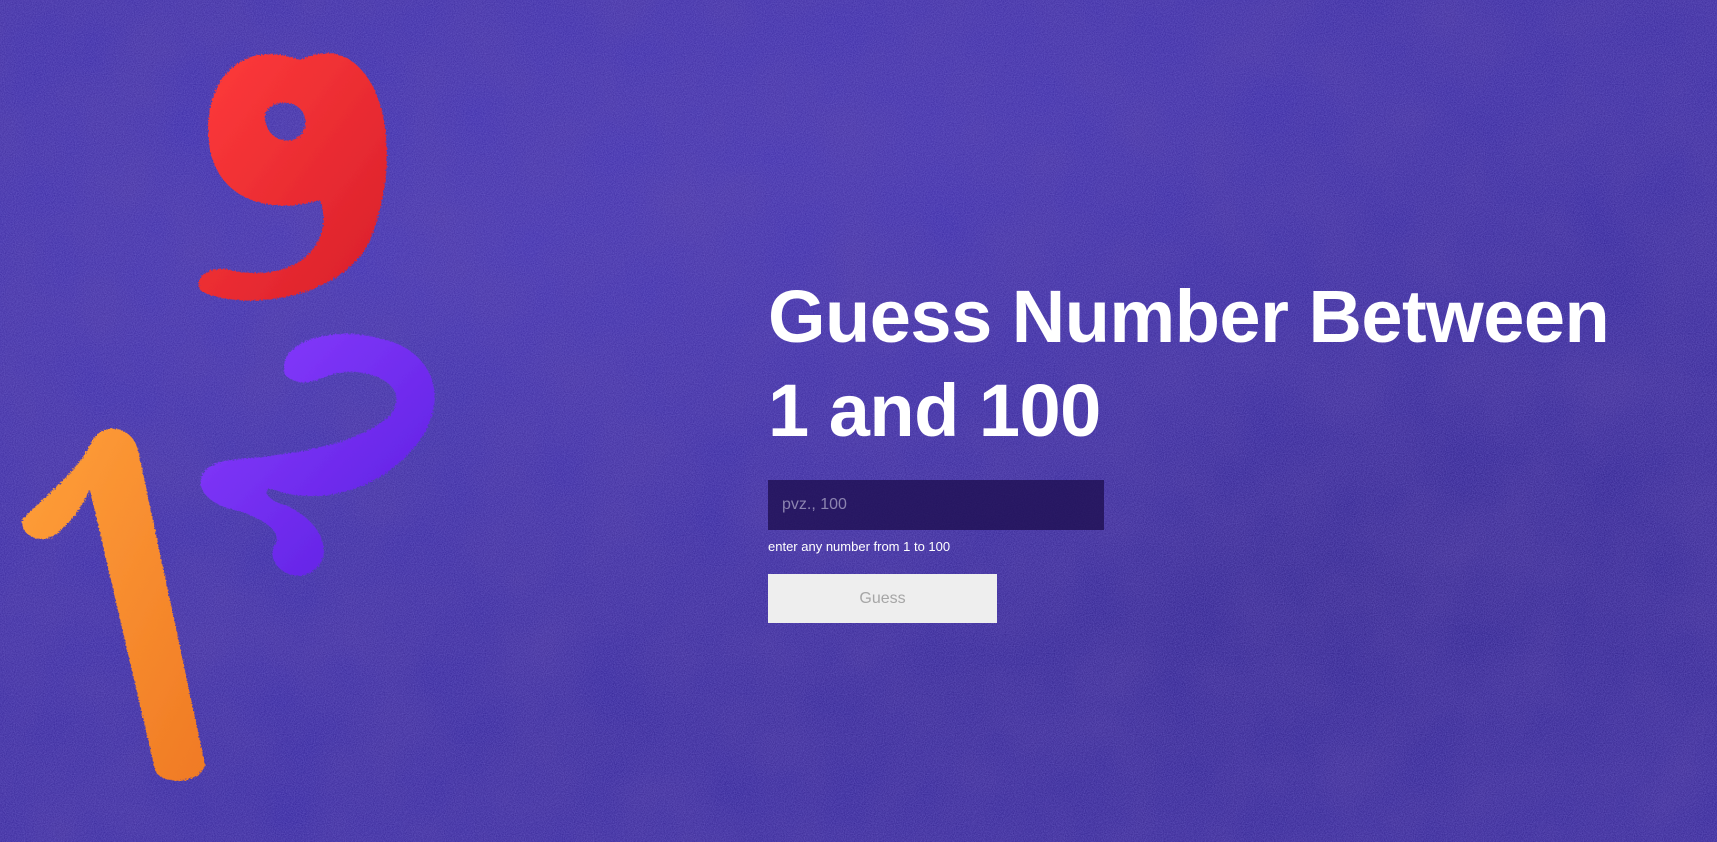  What do you see at coordinates (936, 505) in the screenshot?
I see `number-input` at bounding box center [936, 505].